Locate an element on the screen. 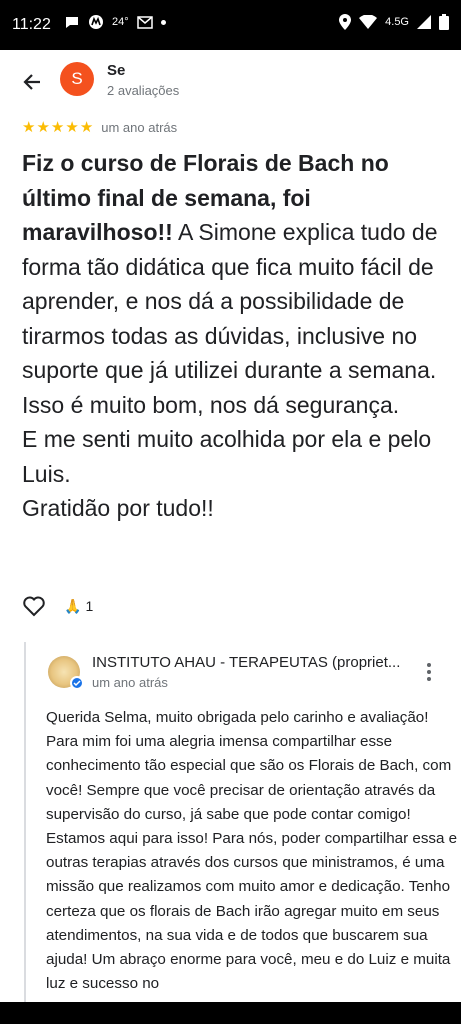 This screenshot has width=461, height=1024. status-time: 11:22 is located at coordinates (31, 24).